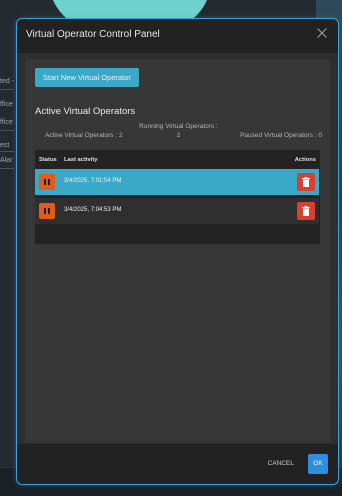 The image size is (342, 496). I want to click on column-header-actions: Actions, so click(305, 160).